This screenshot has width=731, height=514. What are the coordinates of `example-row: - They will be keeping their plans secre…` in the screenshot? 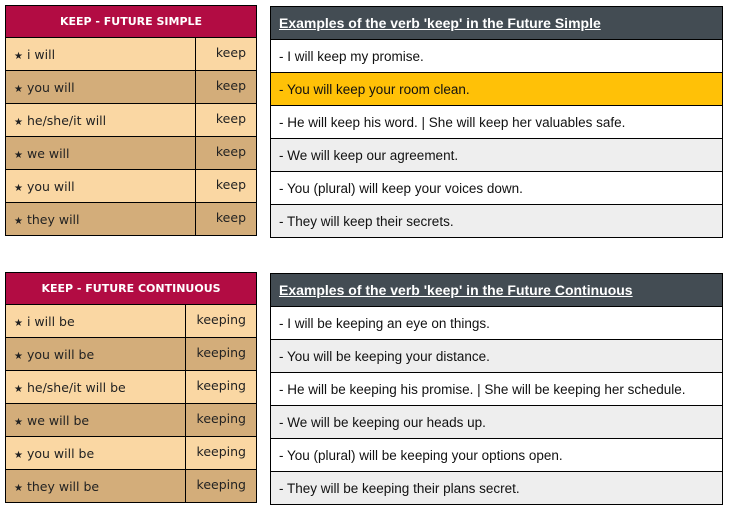 It's located at (496, 488).